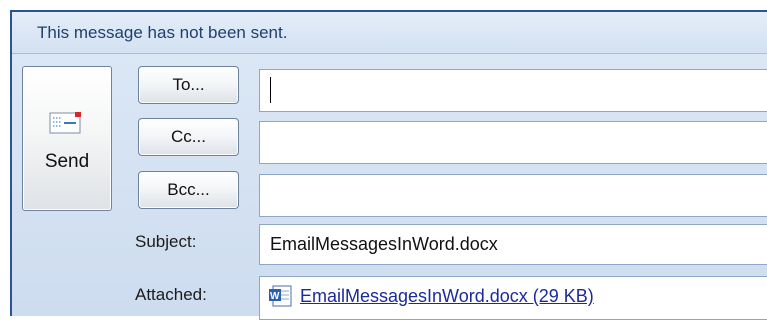 The width and height of the screenshot is (767, 320). Describe the element at coordinates (447, 296) in the screenshot. I see `attachment-link: EmailMessagesInWord.docx (29 KB)` at that location.